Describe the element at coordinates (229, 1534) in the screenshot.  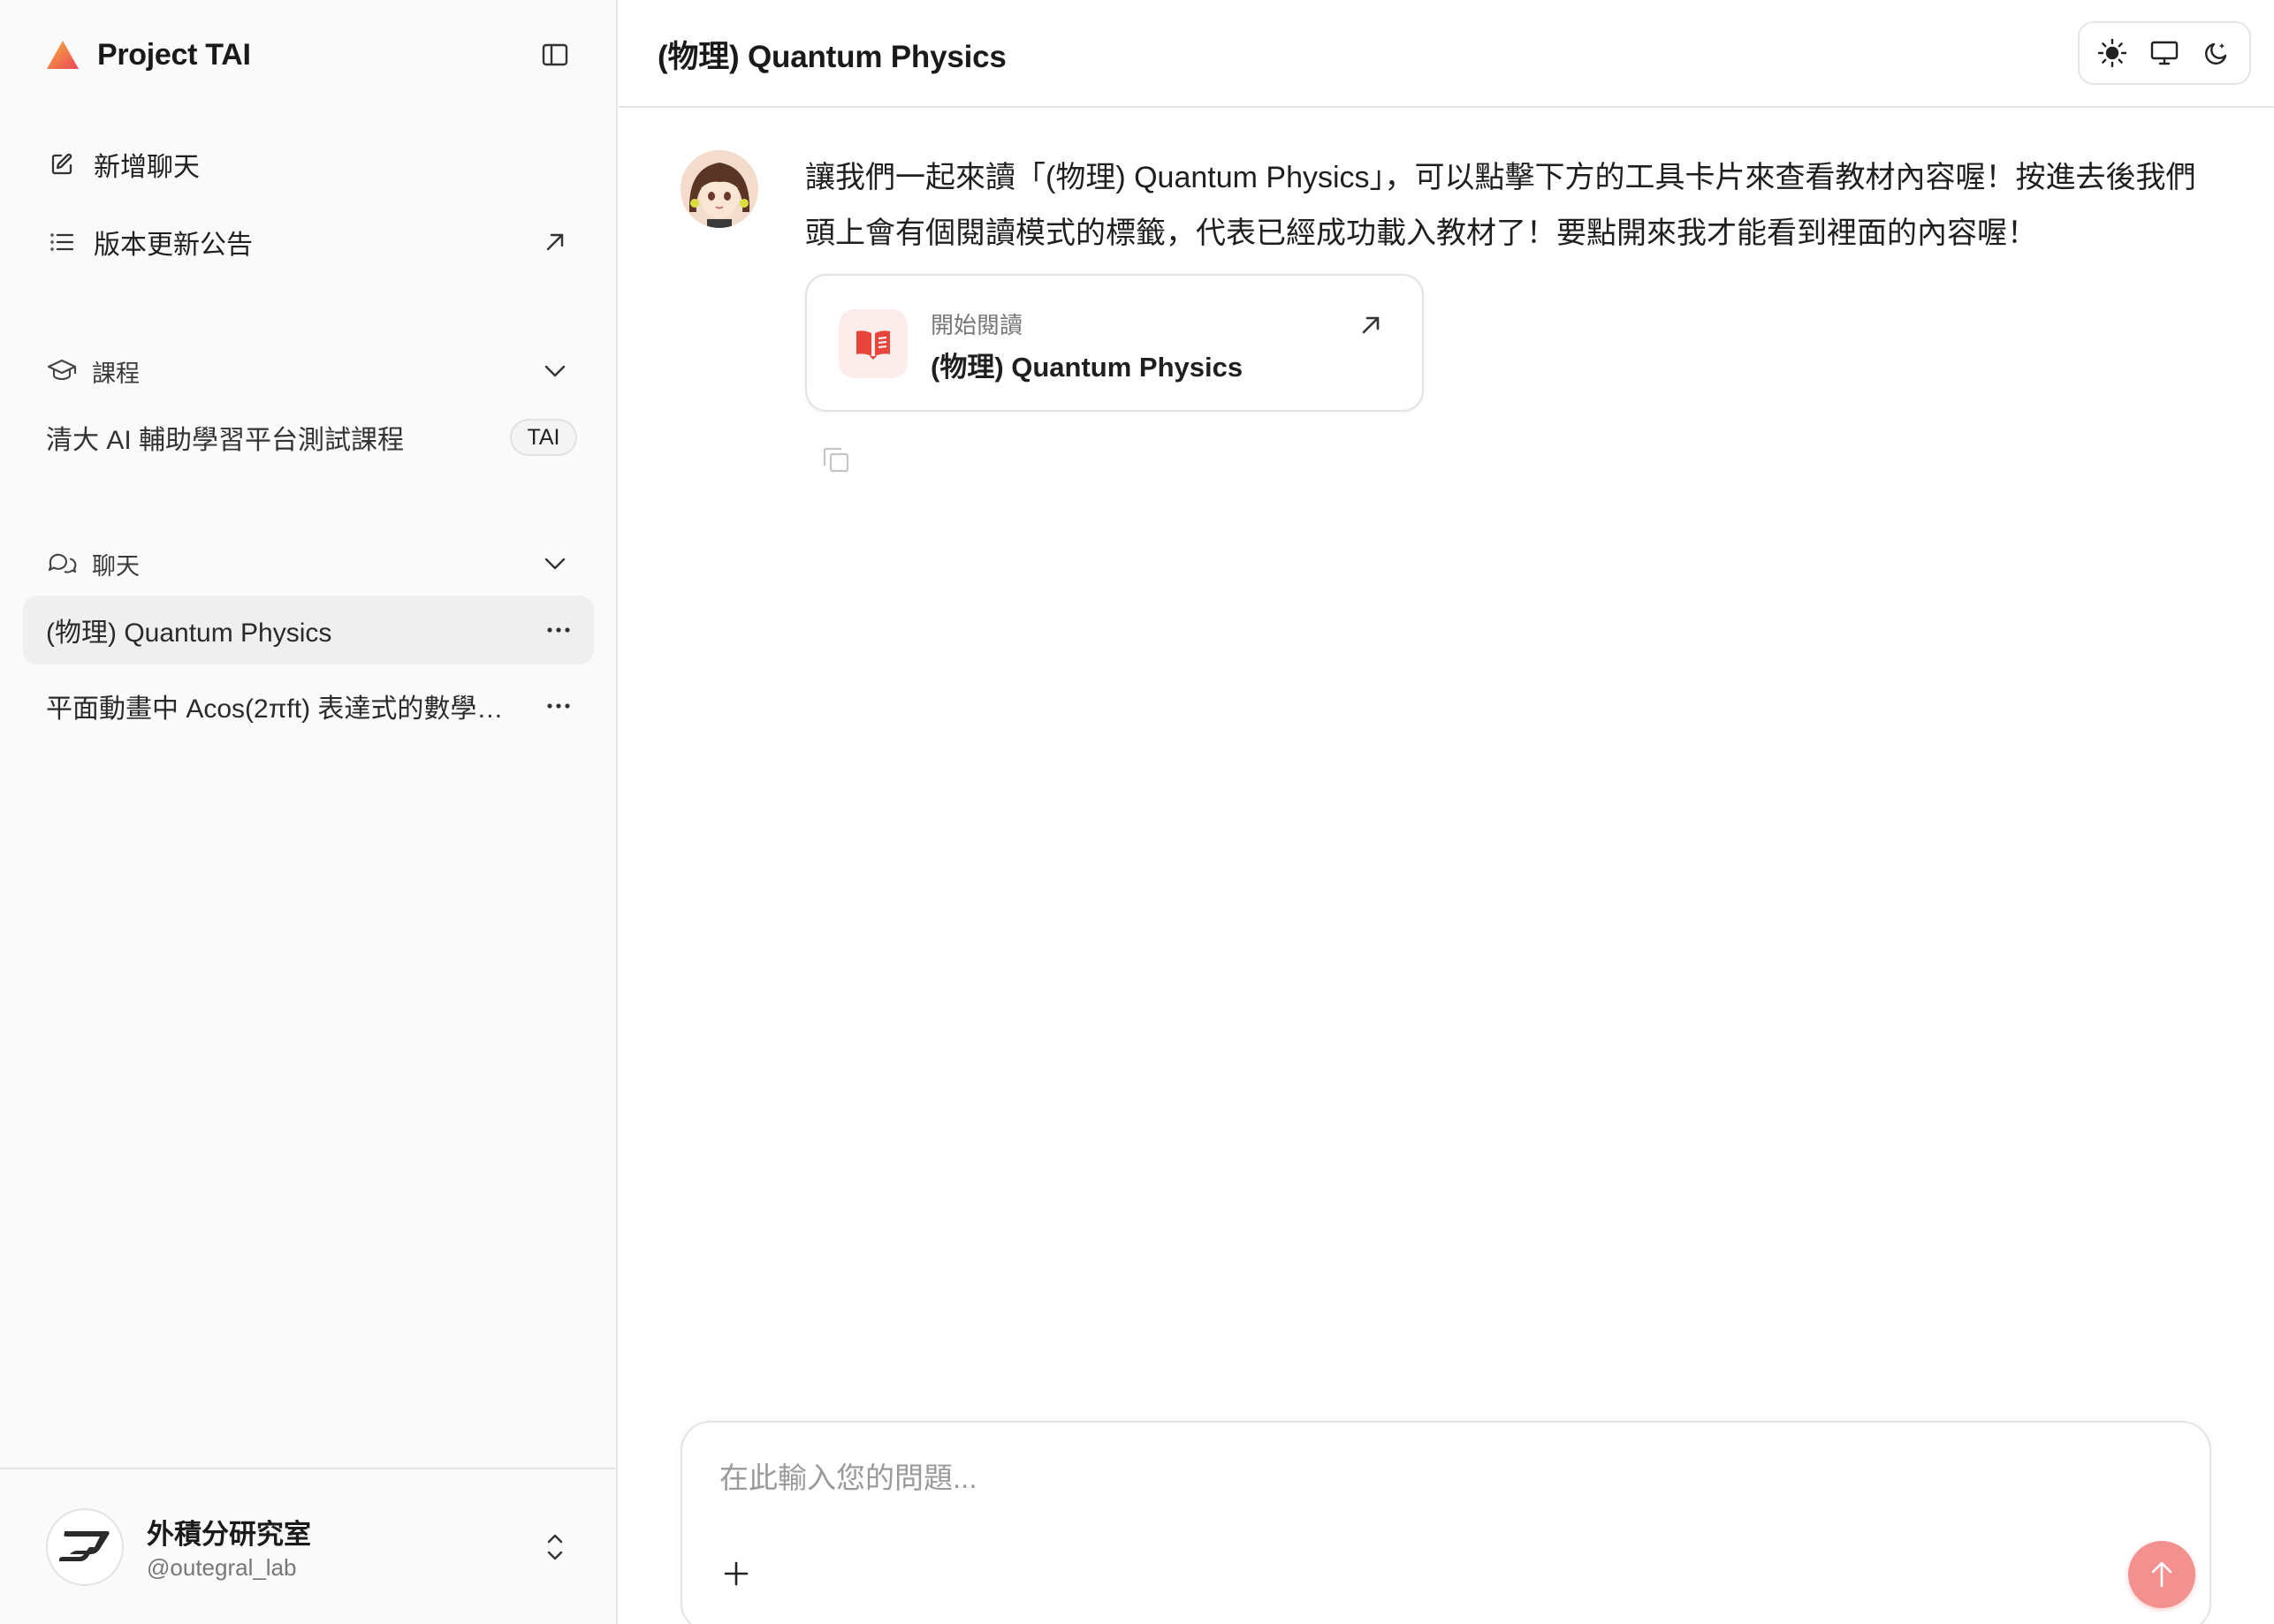
I see `user-name: 外積分研究室` at that location.